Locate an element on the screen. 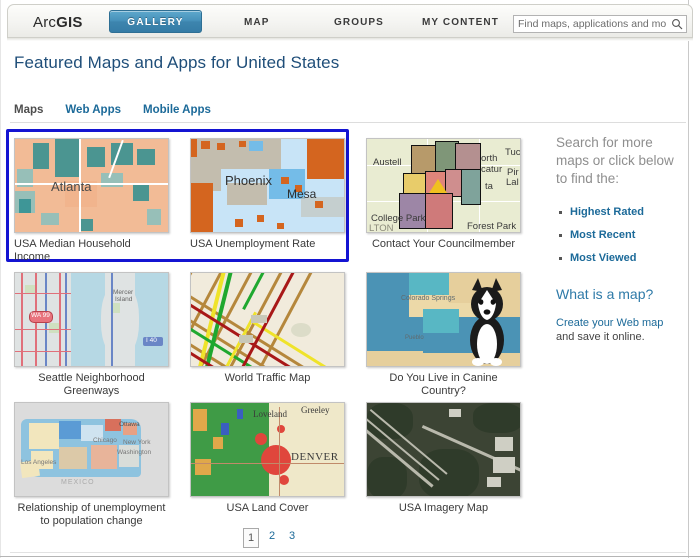  nav-map: MAP is located at coordinates (257, 22).